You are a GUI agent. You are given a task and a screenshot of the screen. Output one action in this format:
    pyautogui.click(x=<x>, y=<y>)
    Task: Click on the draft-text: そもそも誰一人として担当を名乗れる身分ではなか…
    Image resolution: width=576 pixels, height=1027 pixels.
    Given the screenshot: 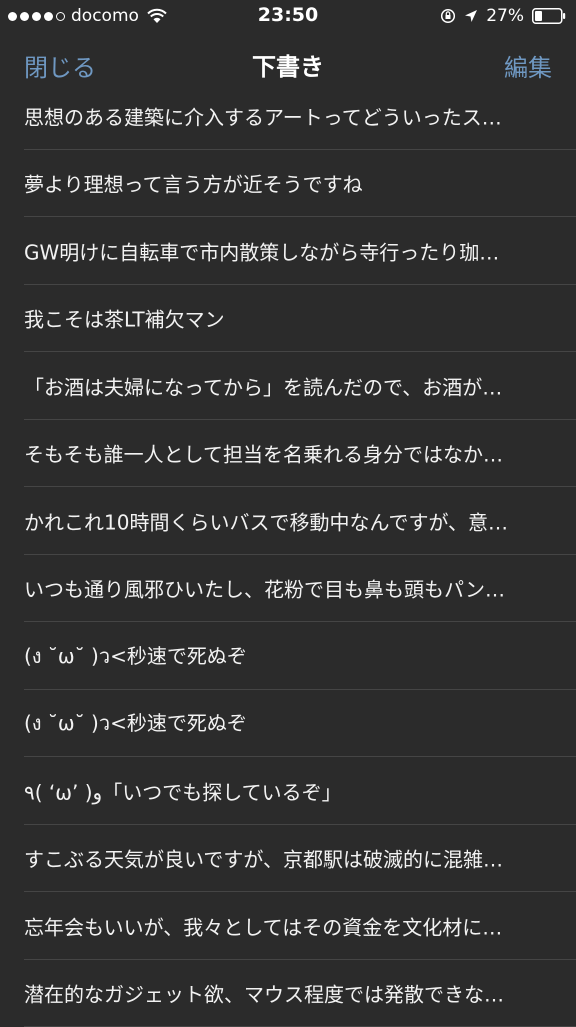 What is the action you would take?
    pyautogui.click(x=284, y=453)
    